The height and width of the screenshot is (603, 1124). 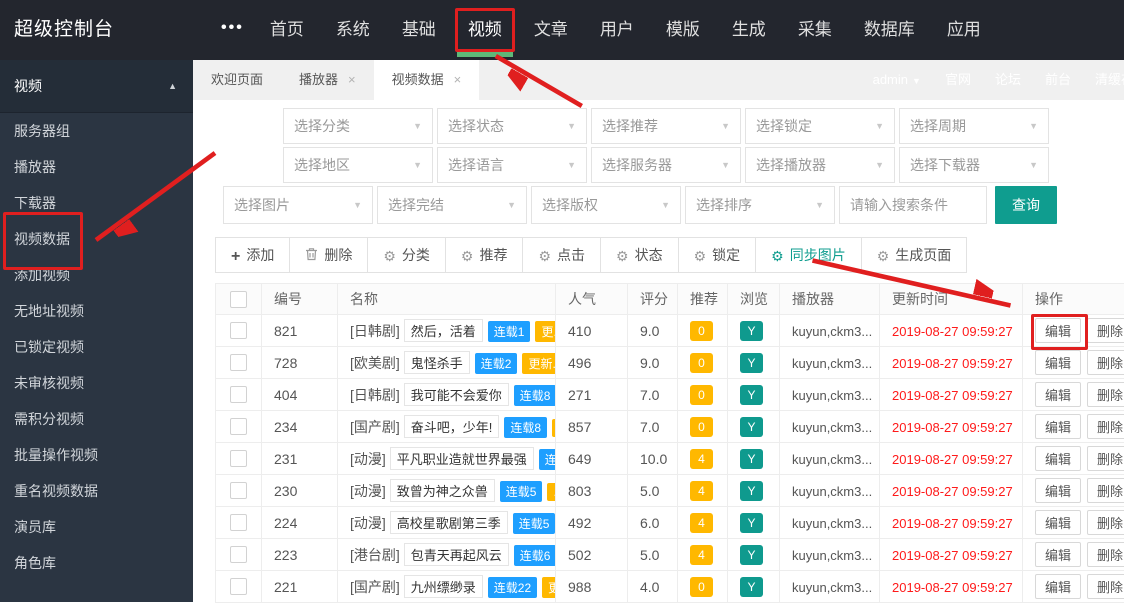 What do you see at coordinates (96, 383) in the screenshot?
I see `sidebar-item-8: 未审核视频` at bounding box center [96, 383].